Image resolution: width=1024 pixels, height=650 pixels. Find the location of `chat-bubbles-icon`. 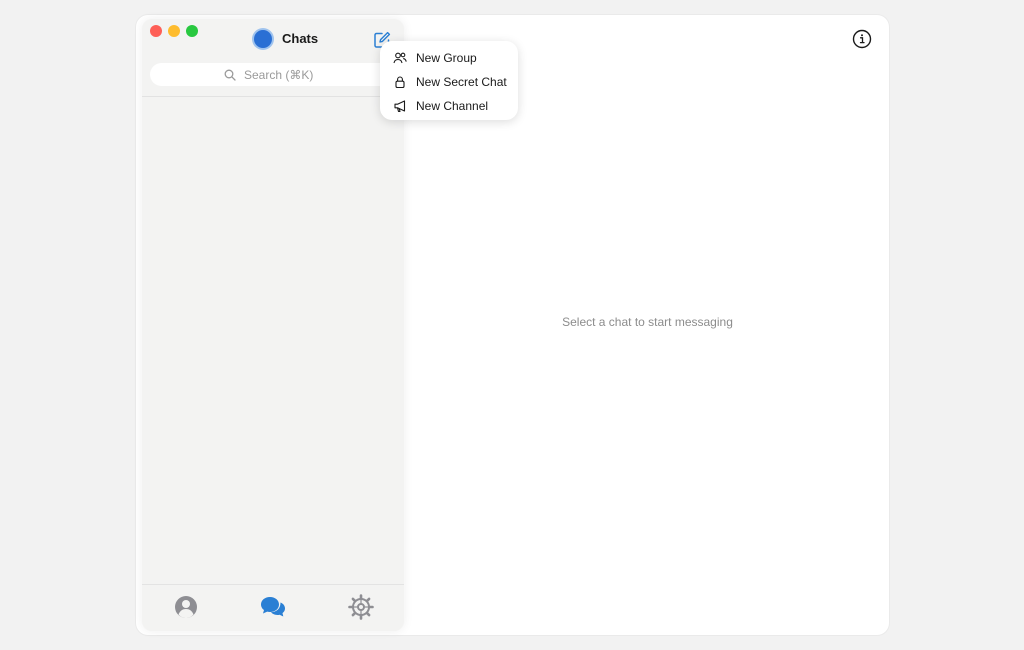

chat-bubbles-icon is located at coordinates (273, 607).